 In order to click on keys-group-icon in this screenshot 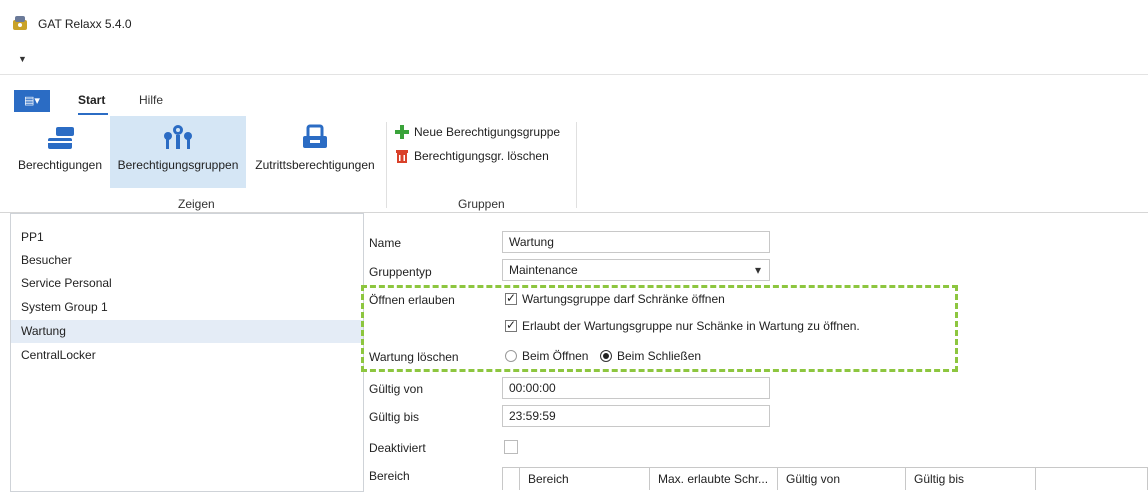, I will do `click(178, 137)`.